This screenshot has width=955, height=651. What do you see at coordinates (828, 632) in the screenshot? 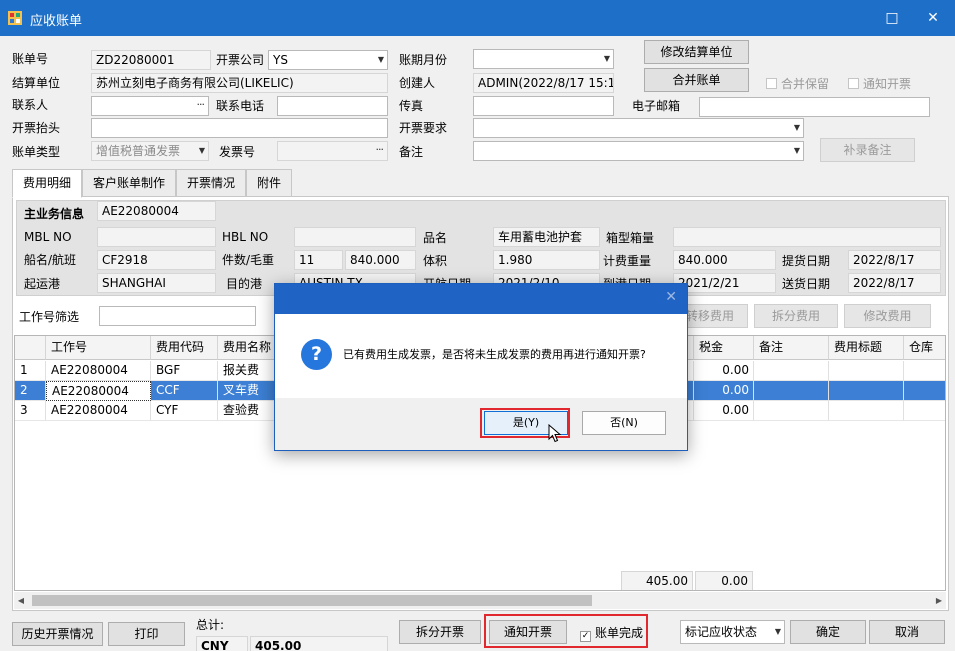
I see `confirm-button: 确定` at bounding box center [828, 632].